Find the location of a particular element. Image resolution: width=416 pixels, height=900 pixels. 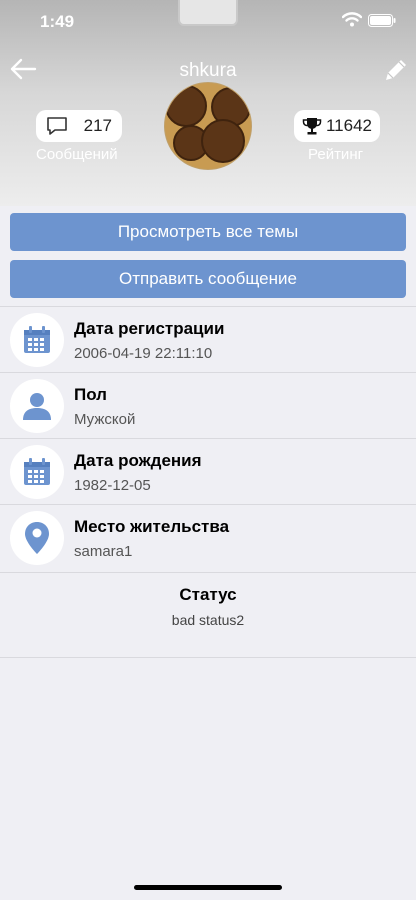

status-title: Статус is located at coordinates (208, 594).